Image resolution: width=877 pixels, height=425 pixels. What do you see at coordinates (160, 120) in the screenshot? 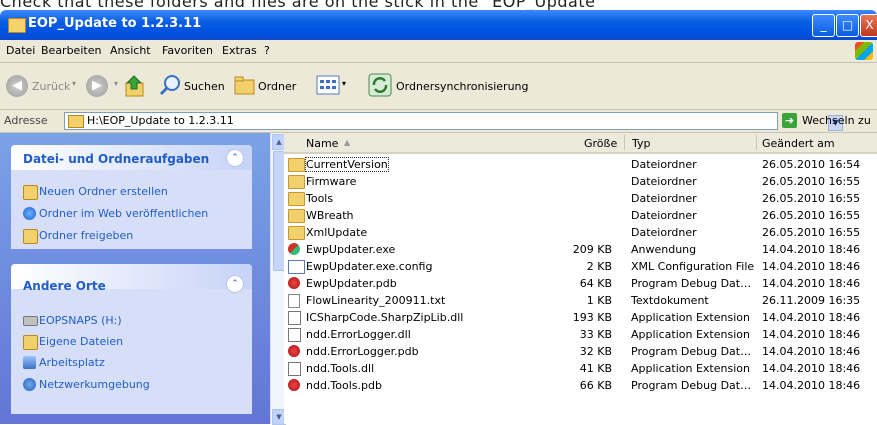
I see `address-value: H:\EOP_Update to 1.2.3.11` at bounding box center [160, 120].